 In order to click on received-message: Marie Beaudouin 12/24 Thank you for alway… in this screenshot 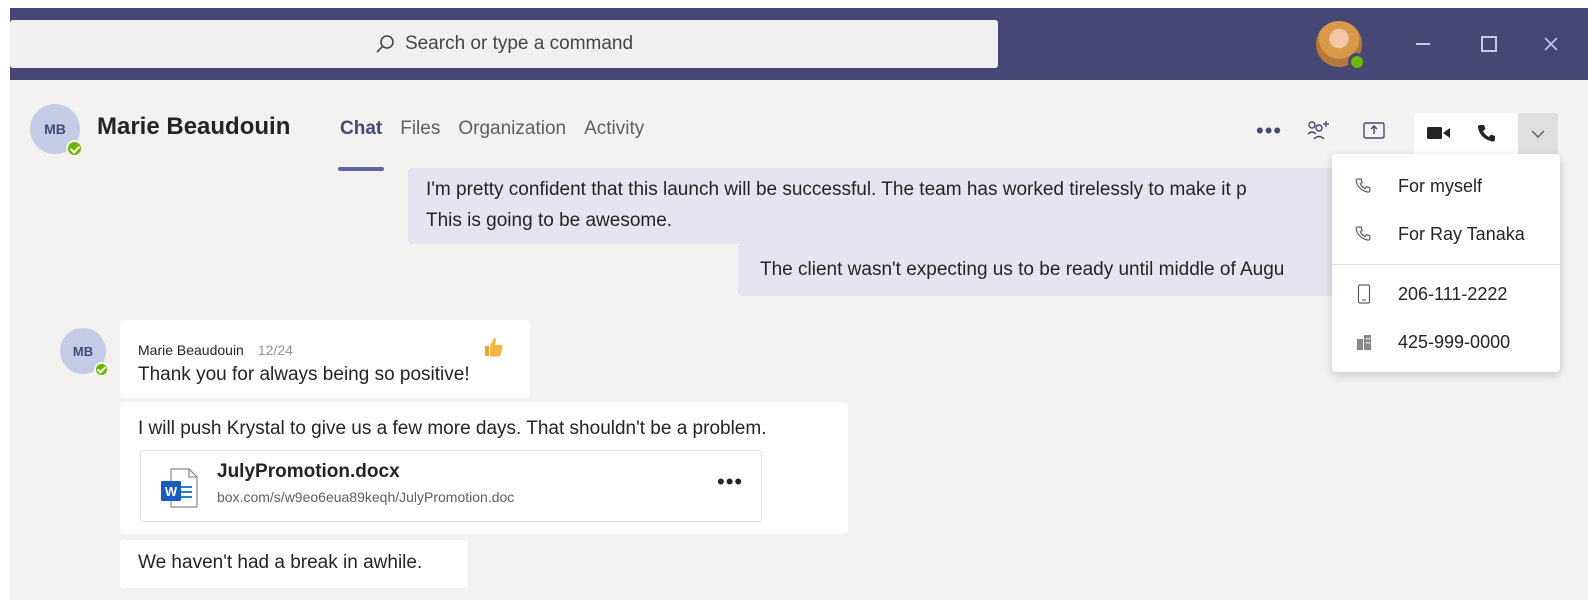, I will do `click(325, 359)`.